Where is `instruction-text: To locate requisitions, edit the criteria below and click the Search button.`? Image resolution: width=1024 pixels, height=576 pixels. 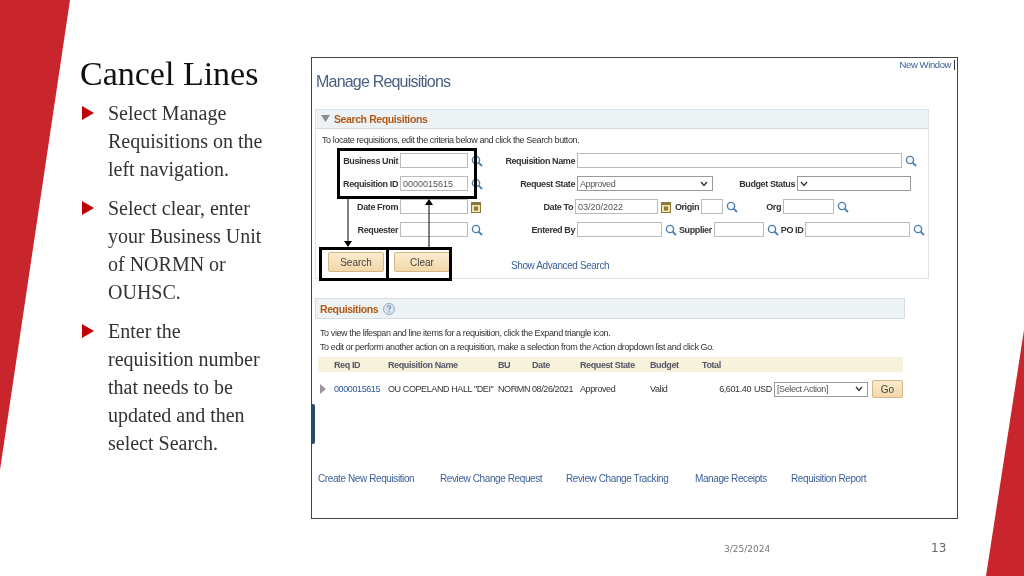
instruction-text: To locate requisitions, edit the criteria below and click the Search button. is located at coordinates (451, 140).